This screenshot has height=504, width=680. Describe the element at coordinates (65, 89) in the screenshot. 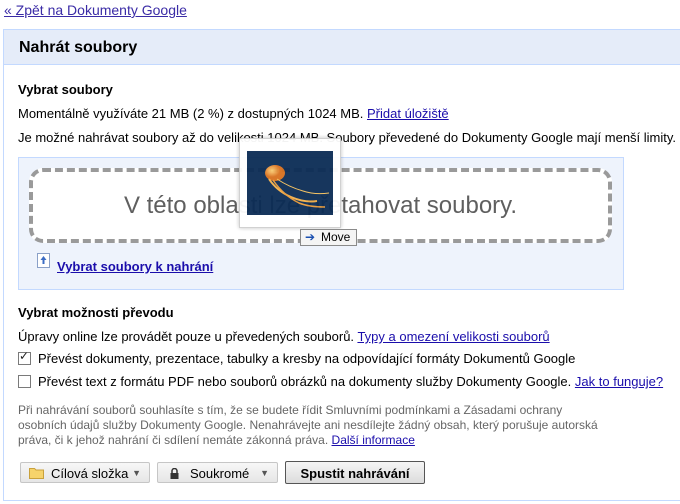

I see `select-files-heading: Vybrat soubory` at that location.